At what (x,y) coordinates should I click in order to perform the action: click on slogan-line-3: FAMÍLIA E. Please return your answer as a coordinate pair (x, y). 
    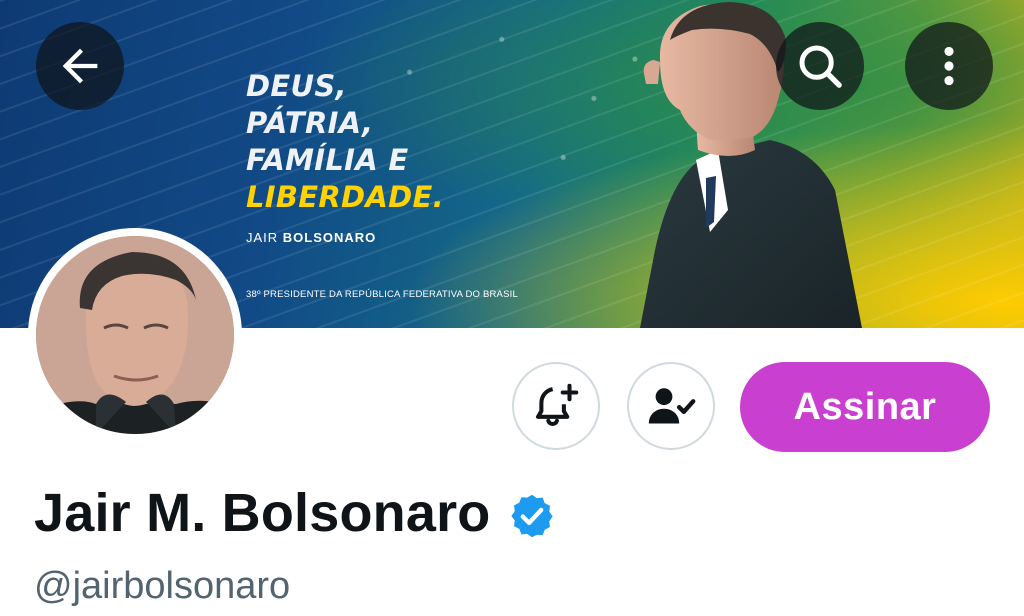
    Looking at the image, I should click on (327, 160).